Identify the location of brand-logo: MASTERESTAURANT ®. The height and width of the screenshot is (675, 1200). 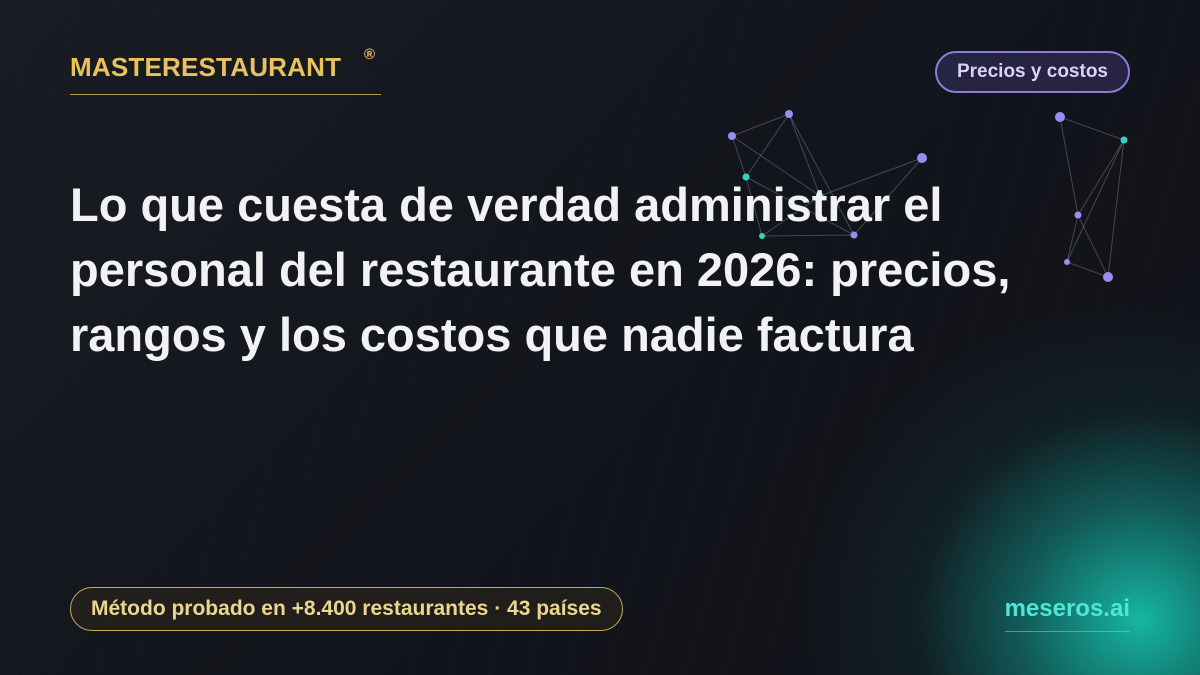
(225, 70).